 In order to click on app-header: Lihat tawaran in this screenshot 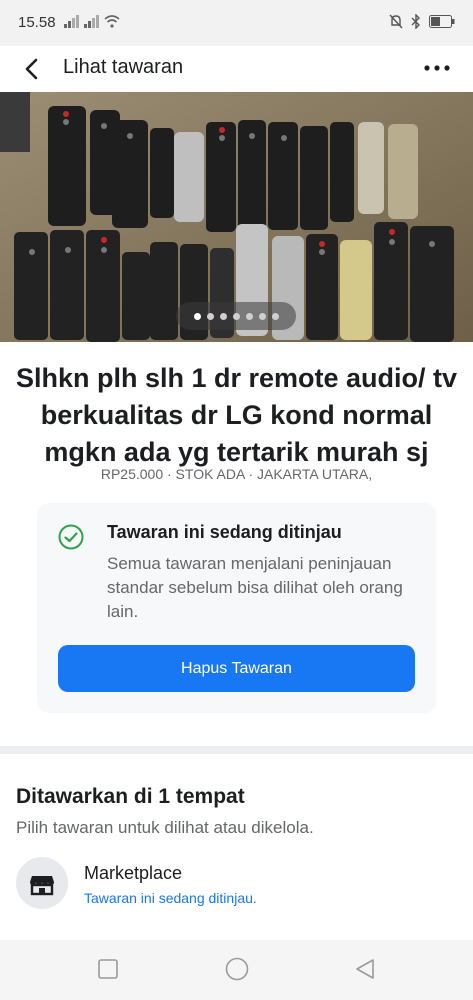, I will do `click(236, 69)`.